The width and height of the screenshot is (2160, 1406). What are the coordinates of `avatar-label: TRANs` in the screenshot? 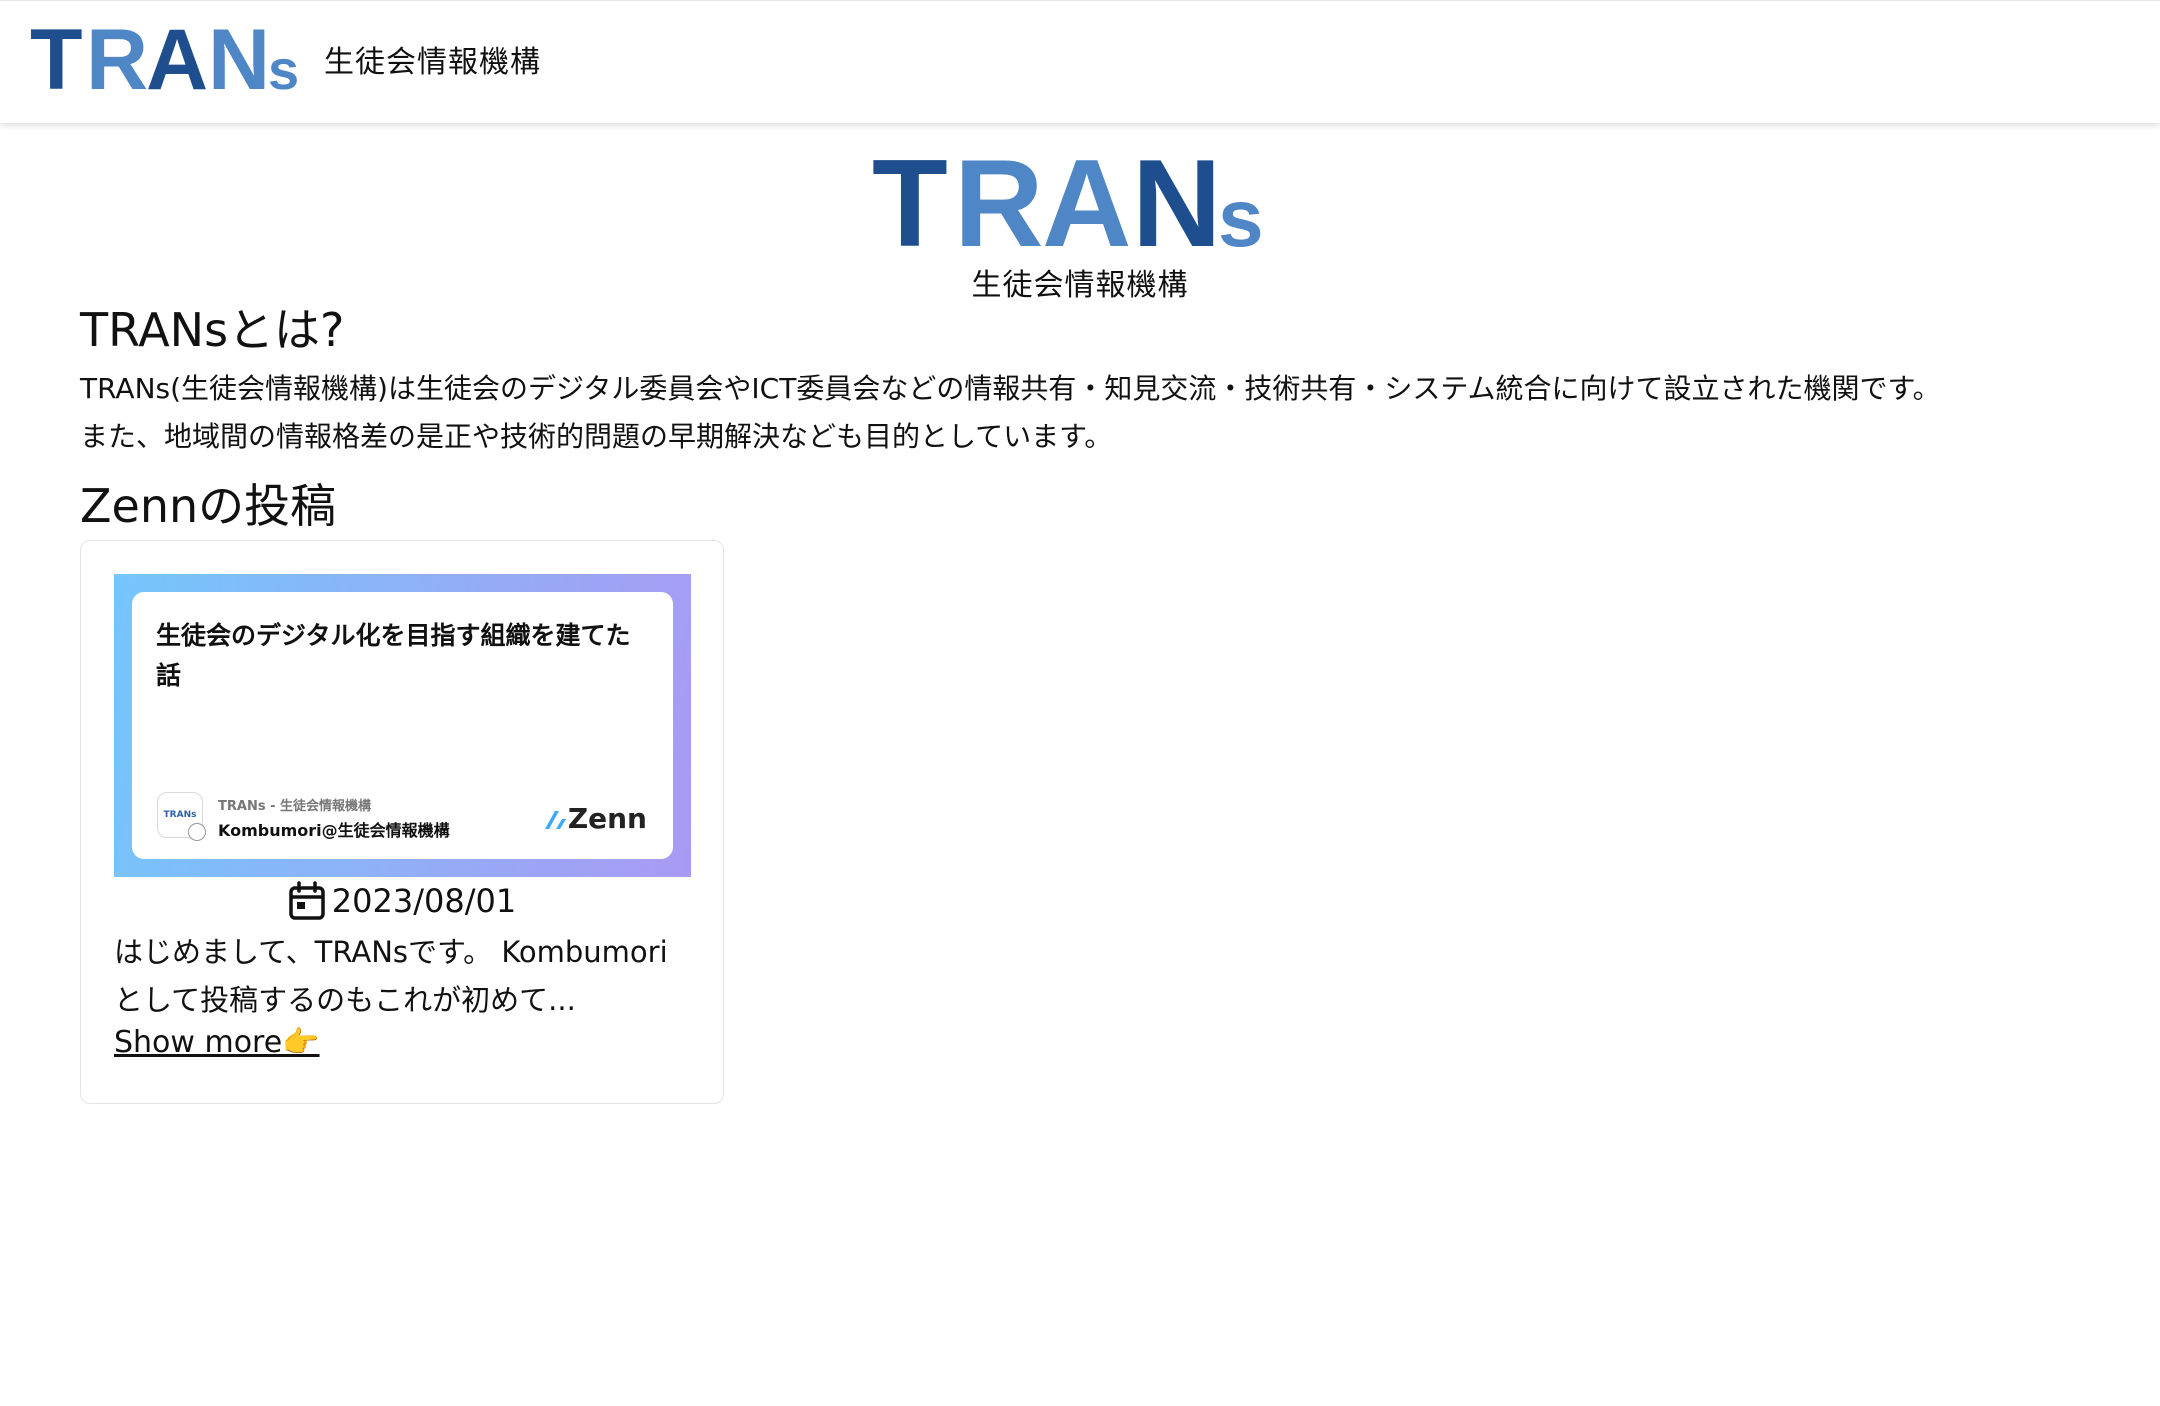 It's located at (180, 815).